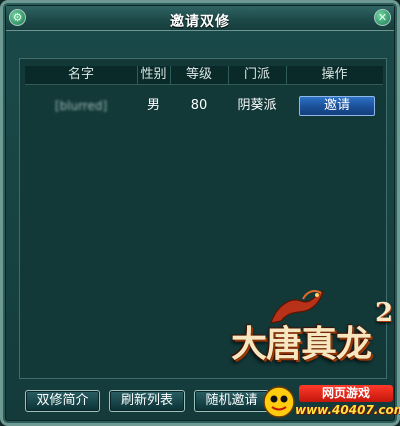  What do you see at coordinates (346, 393) in the screenshot?
I see `promo-label: 网页游戏` at bounding box center [346, 393].